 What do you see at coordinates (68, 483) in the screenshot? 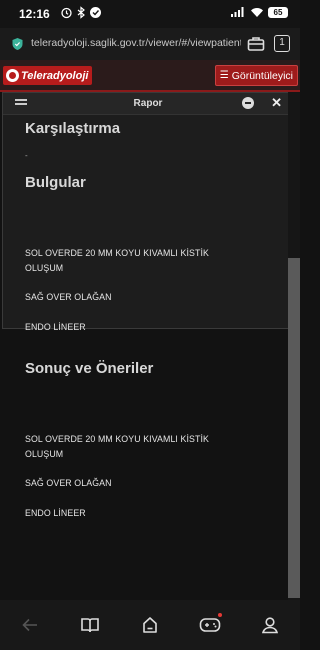
I see `conclusion-line: SAĞ OVER OLAĞAN` at bounding box center [68, 483].